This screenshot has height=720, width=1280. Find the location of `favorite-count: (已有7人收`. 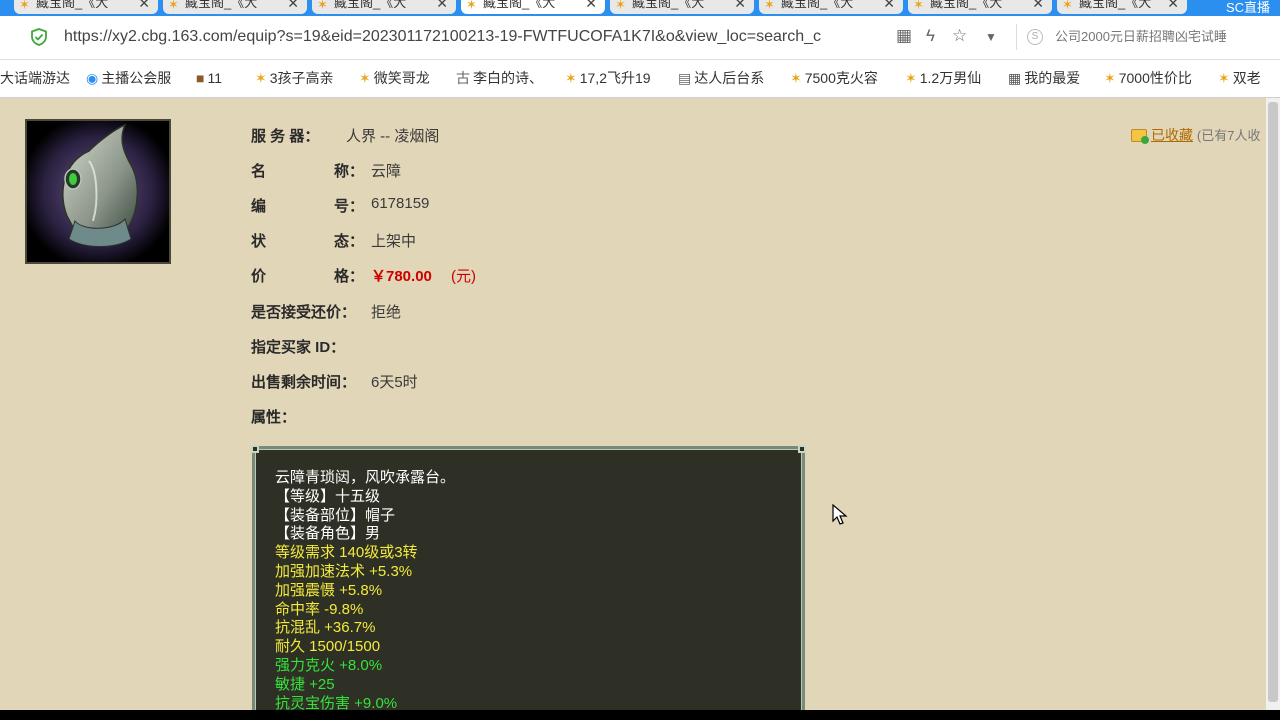

favorite-count: (已有7人收 is located at coordinates (1228, 135).